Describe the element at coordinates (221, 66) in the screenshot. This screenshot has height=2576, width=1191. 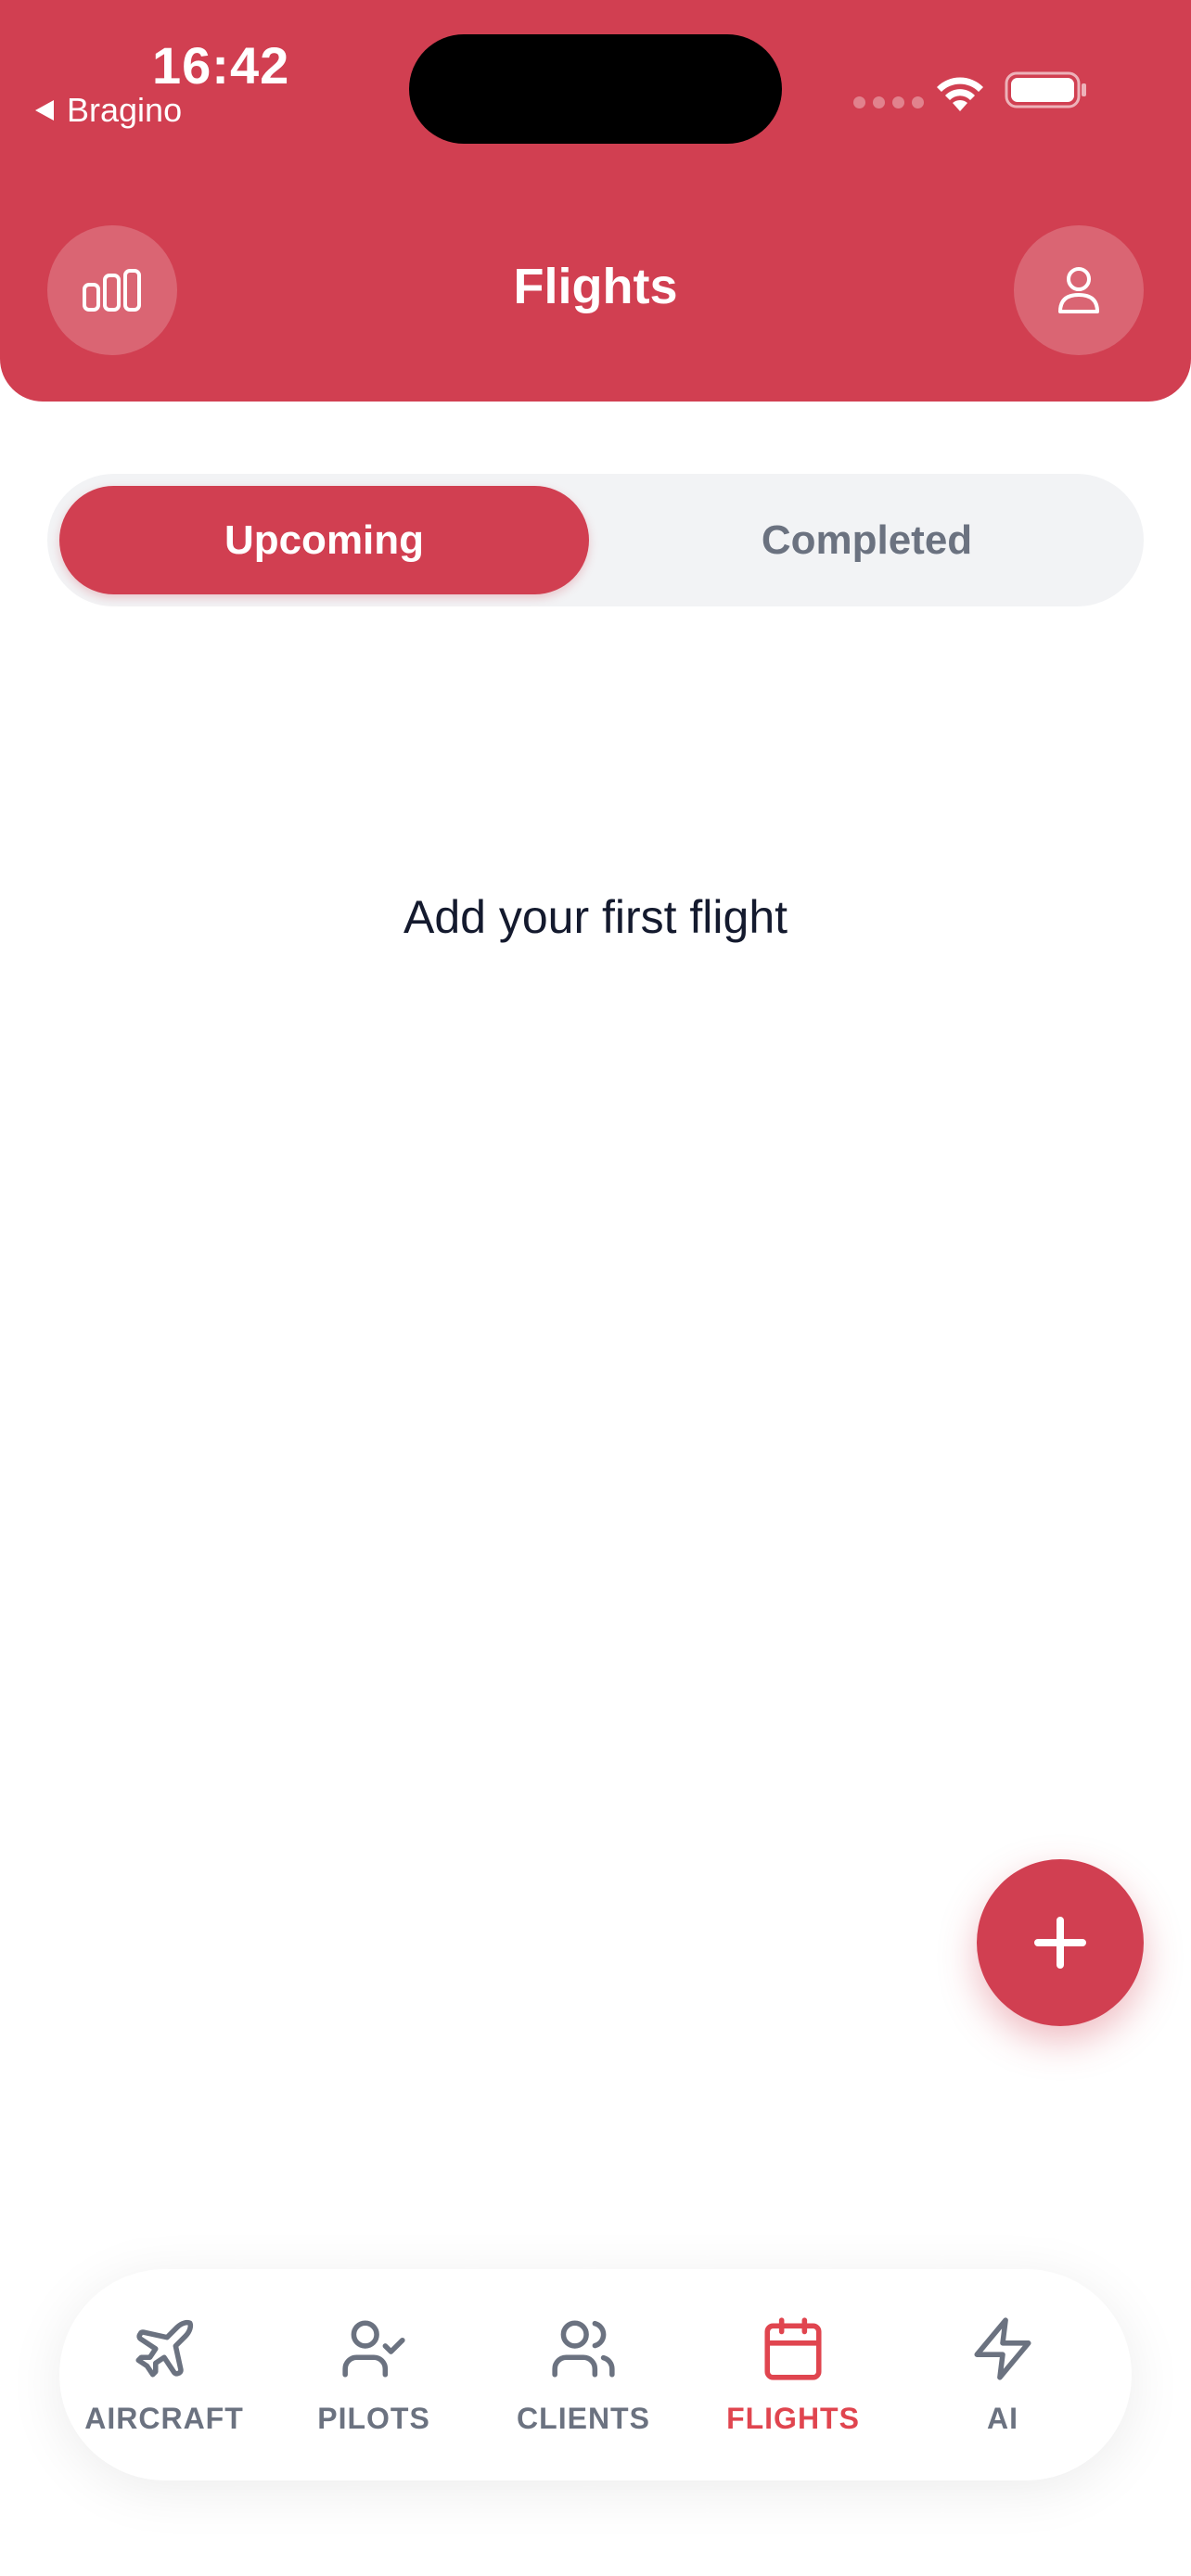
I see `status-time: 16:42` at that location.